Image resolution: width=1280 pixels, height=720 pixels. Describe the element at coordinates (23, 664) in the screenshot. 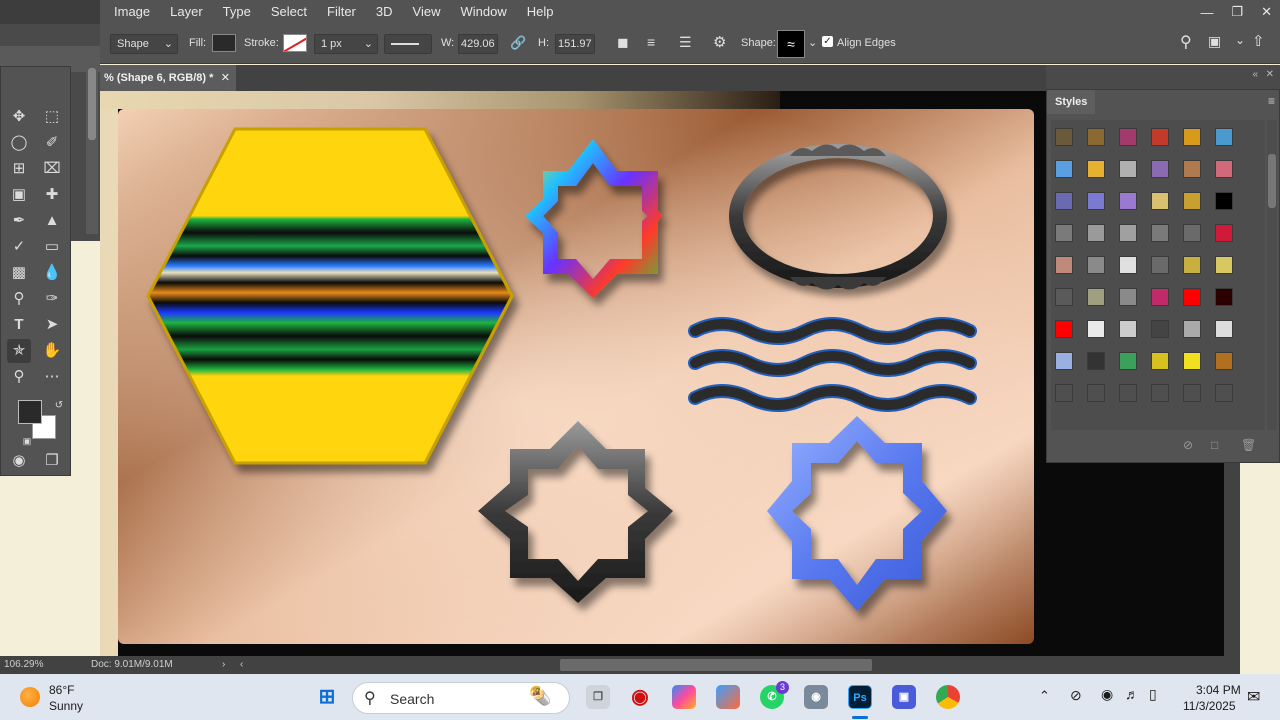

I see `zoom-level: 106.29%` at that location.